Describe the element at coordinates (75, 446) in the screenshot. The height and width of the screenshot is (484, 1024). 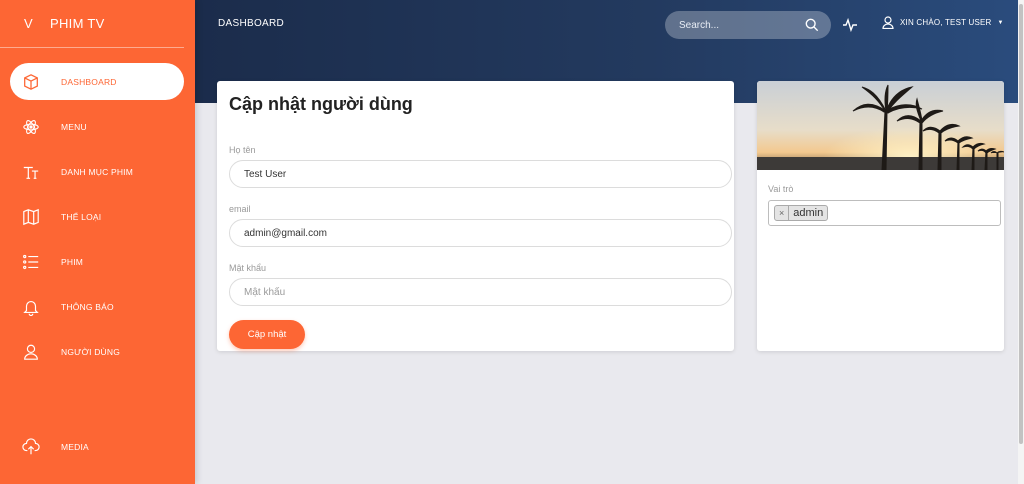
I see `sidebar-item-label: MEDIA` at that location.